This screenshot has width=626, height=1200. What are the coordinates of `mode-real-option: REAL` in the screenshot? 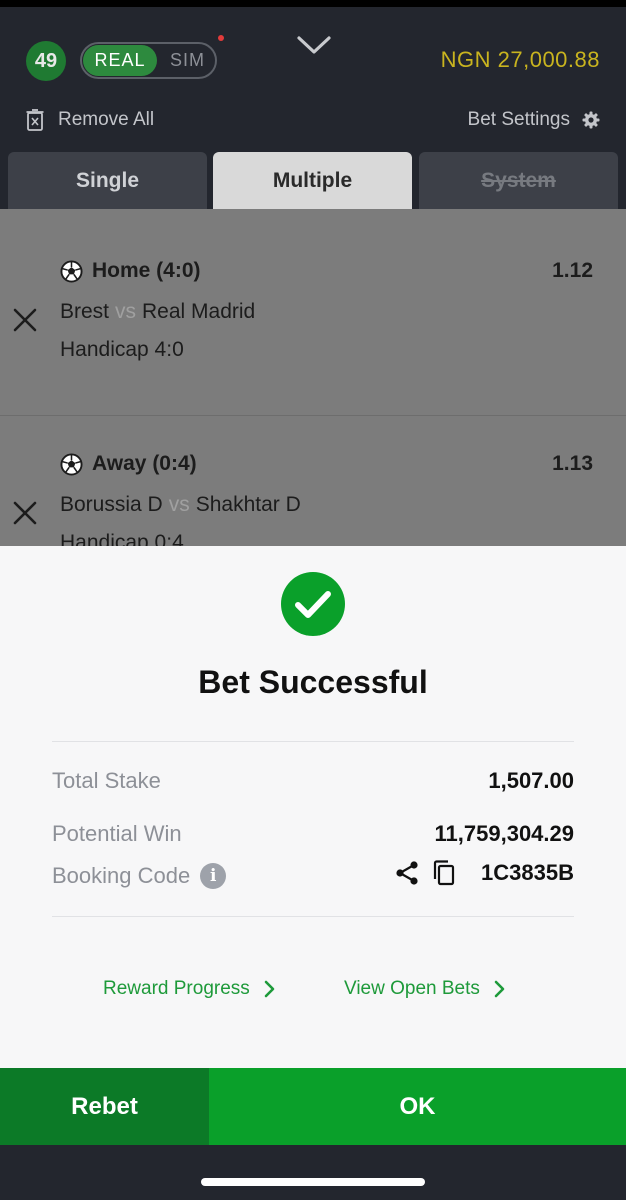 It's located at (120, 60).